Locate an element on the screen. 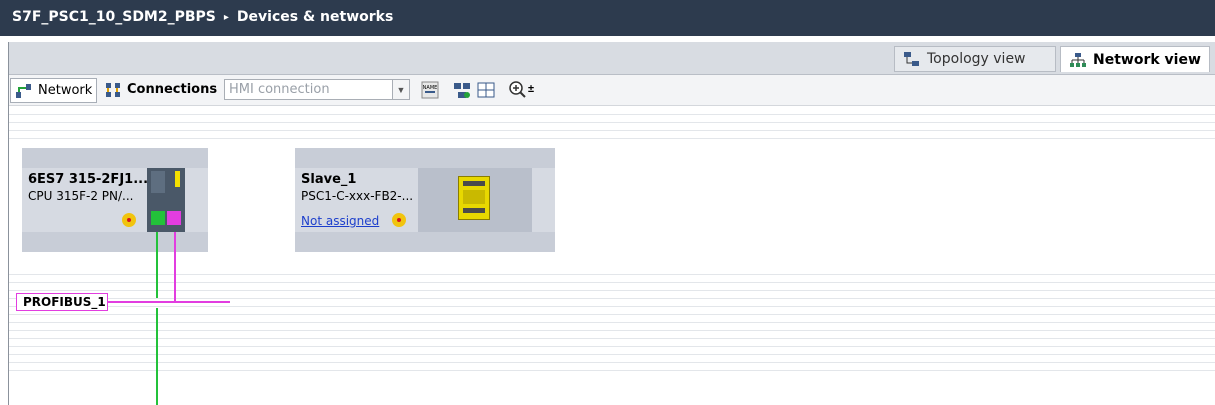 This screenshot has width=1215, height=405. slave-device: Slave_1 PSC1-C-xxx-FB2-... Not assigned is located at coordinates (425, 200).